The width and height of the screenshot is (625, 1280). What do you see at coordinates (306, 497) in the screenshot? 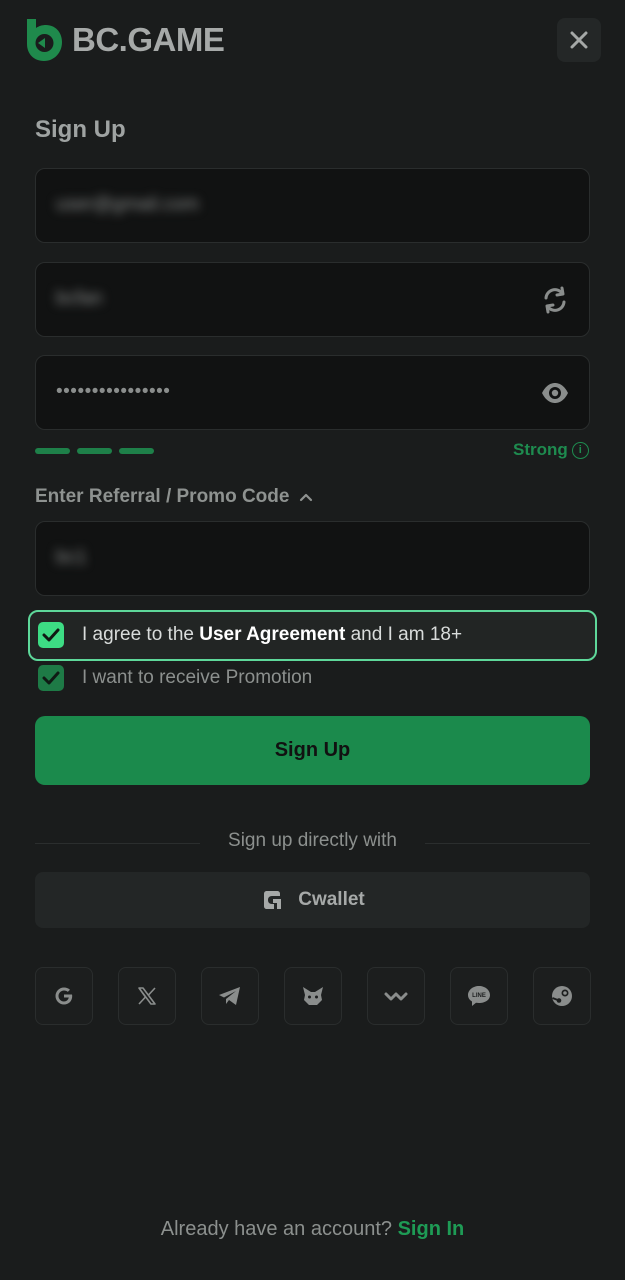
I see `chevron-up-icon` at bounding box center [306, 497].